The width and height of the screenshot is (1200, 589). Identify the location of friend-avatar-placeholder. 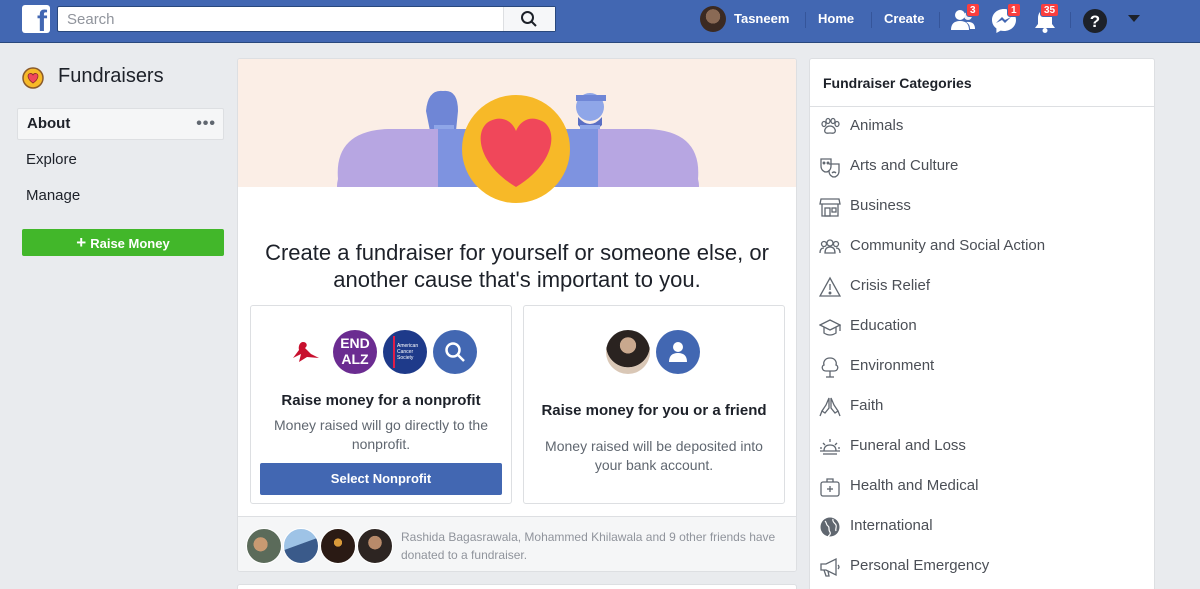
(678, 352).